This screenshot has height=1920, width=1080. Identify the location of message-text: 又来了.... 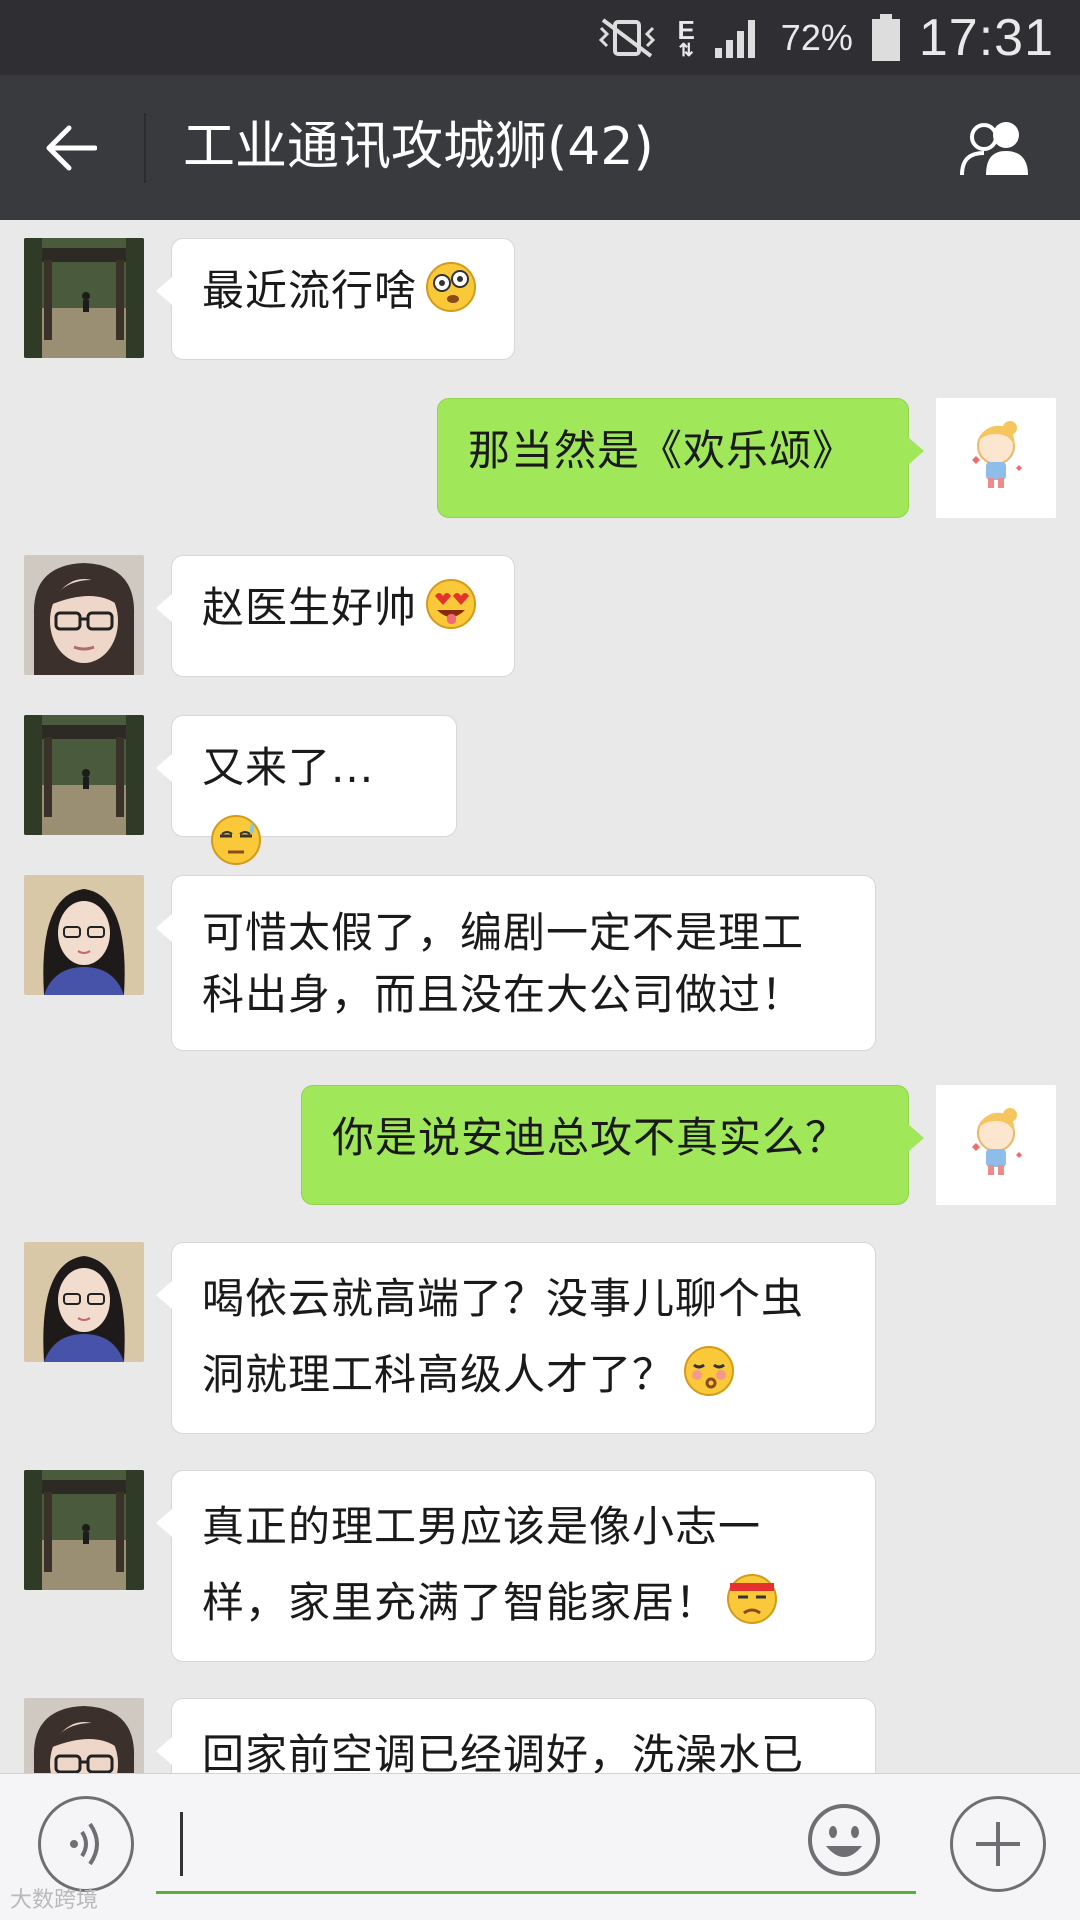
(288, 767).